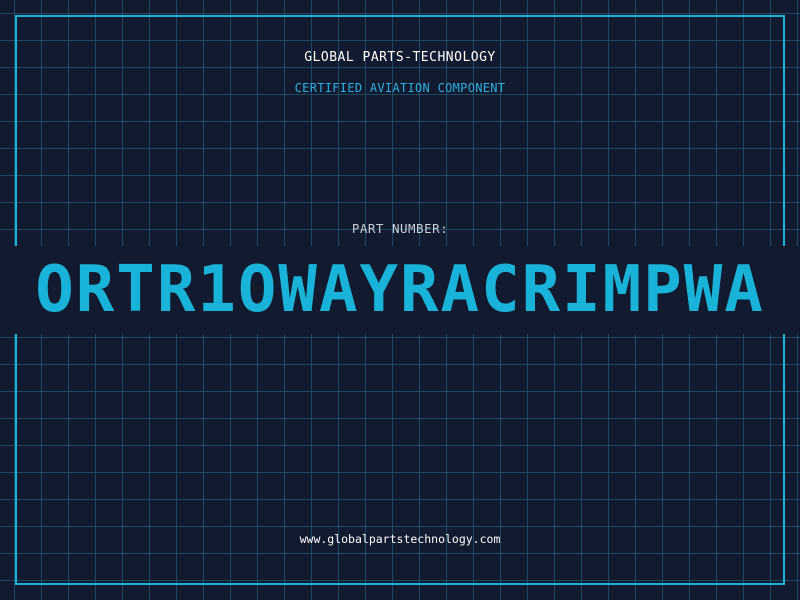 This screenshot has height=600, width=800. What do you see at coordinates (400, 539) in the screenshot?
I see `website-url: www.globalpartstechnology.com` at bounding box center [400, 539].